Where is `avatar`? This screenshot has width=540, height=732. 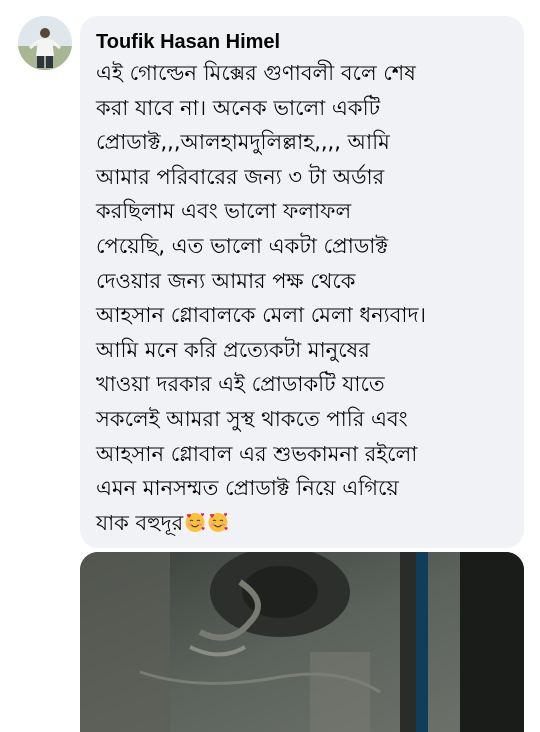
avatar is located at coordinates (45, 43).